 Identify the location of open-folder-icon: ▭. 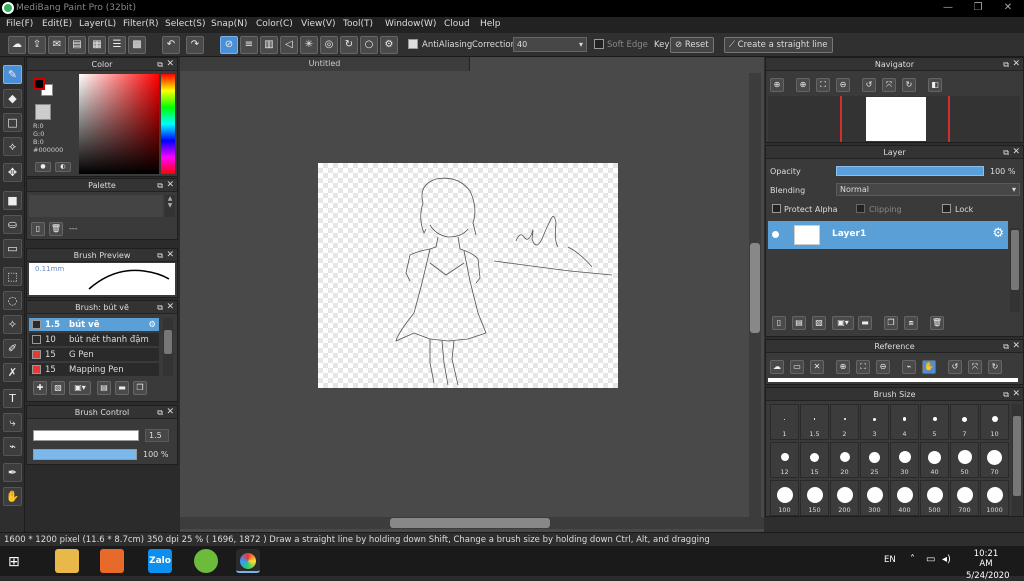
(797, 367).